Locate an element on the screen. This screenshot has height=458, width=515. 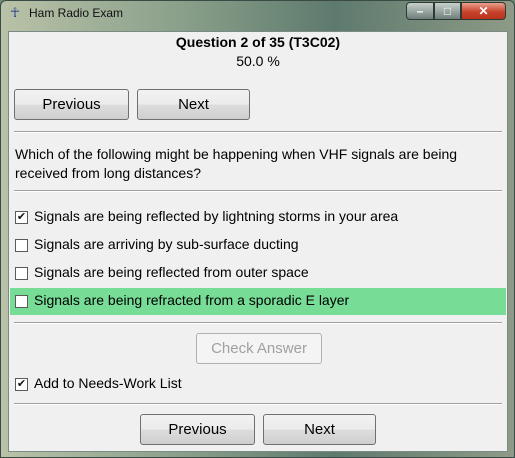
maximize-button: □ is located at coordinates (447, 11).